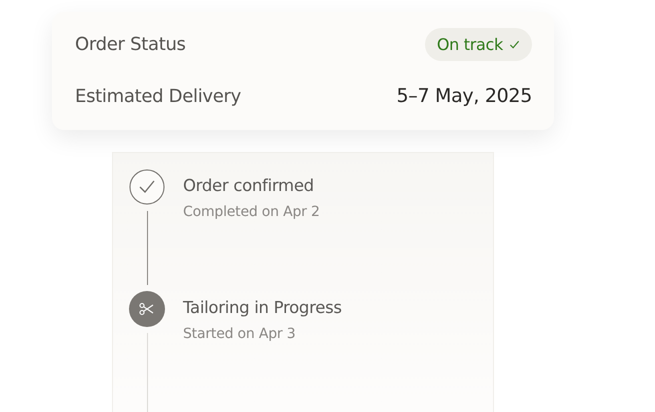 The width and height of the screenshot is (655, 412). Describe the element at coordinates (158, 96) in the screenshot. I see `row-label: Estimated Delivery` at that location.